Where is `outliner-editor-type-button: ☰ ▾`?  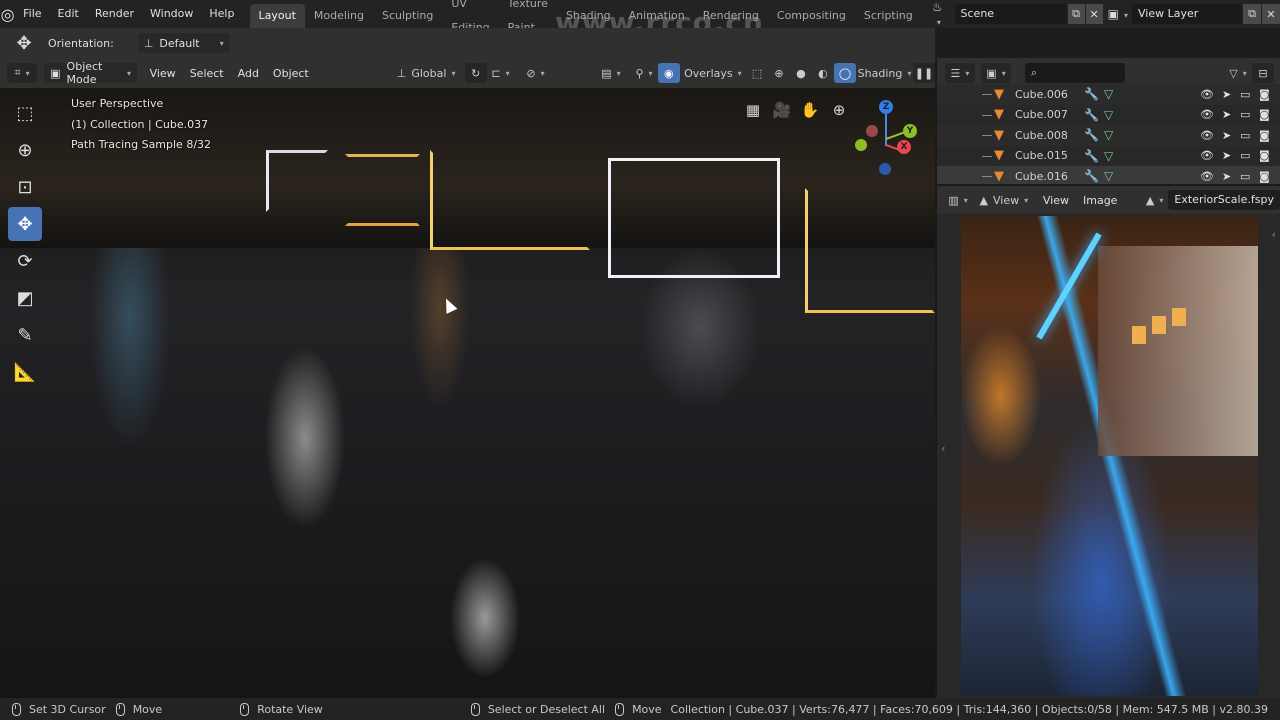 outliner-editor-type-button: ☰ ▾ is located at coordinates (960, 73).